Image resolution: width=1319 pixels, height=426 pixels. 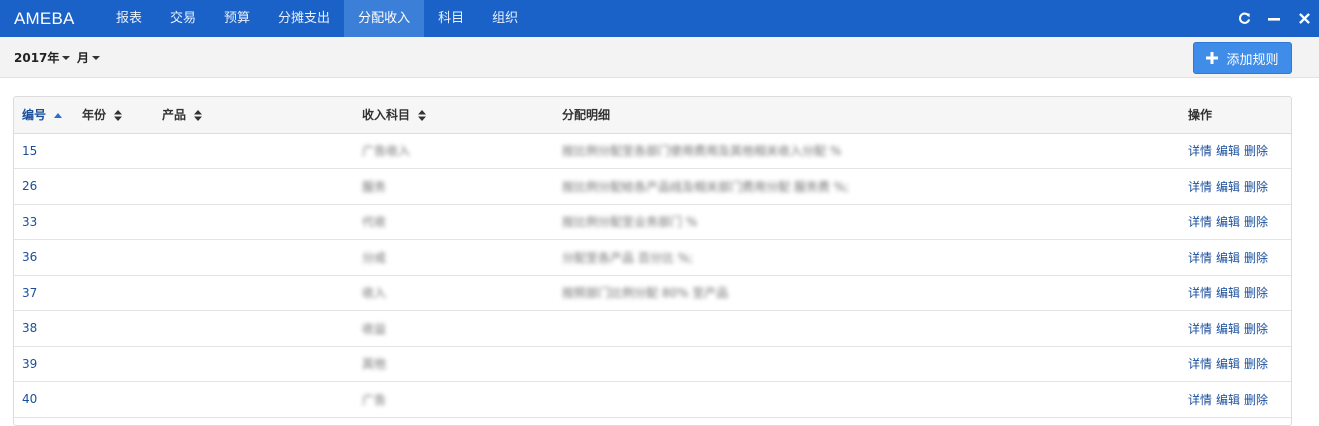 I want to click on cell-account: 代收, so click(x=374, y=222).